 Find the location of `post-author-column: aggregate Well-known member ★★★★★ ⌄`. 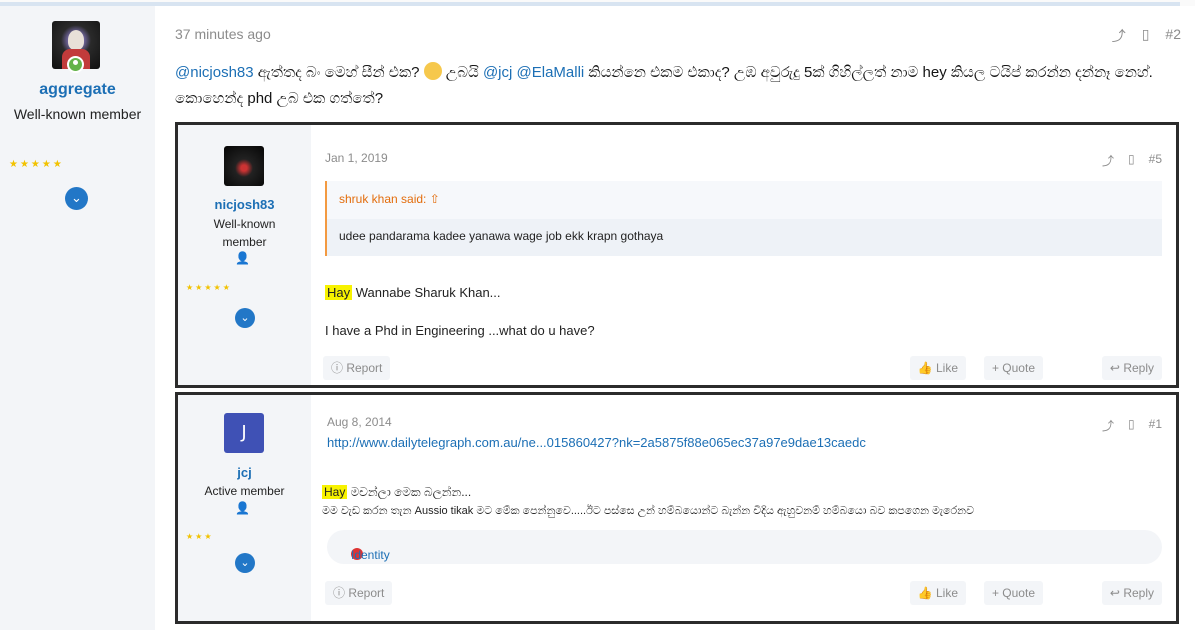

post-author-column: aggregate Well-known member ★★★★★ ⌄ is located at coordinates (77, 318).